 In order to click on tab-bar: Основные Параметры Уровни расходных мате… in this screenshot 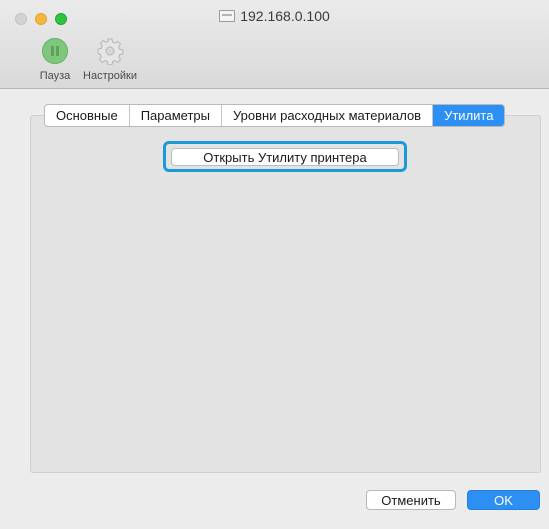, I will do `click(275, 115)`.